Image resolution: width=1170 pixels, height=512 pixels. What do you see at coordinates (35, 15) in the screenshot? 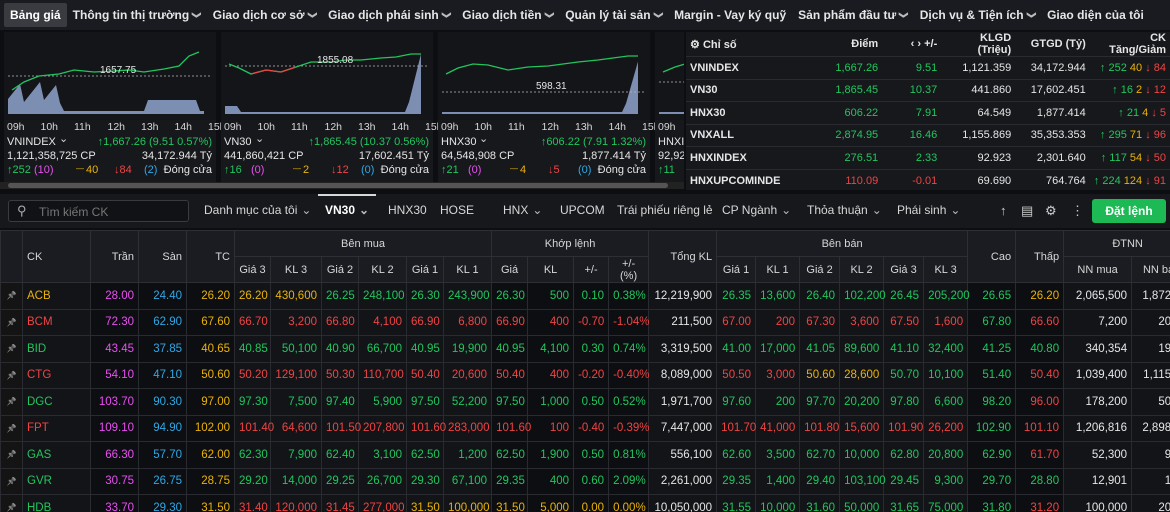
I see `nav-item-0: Bảng giá` at bounding box center [35, 15].